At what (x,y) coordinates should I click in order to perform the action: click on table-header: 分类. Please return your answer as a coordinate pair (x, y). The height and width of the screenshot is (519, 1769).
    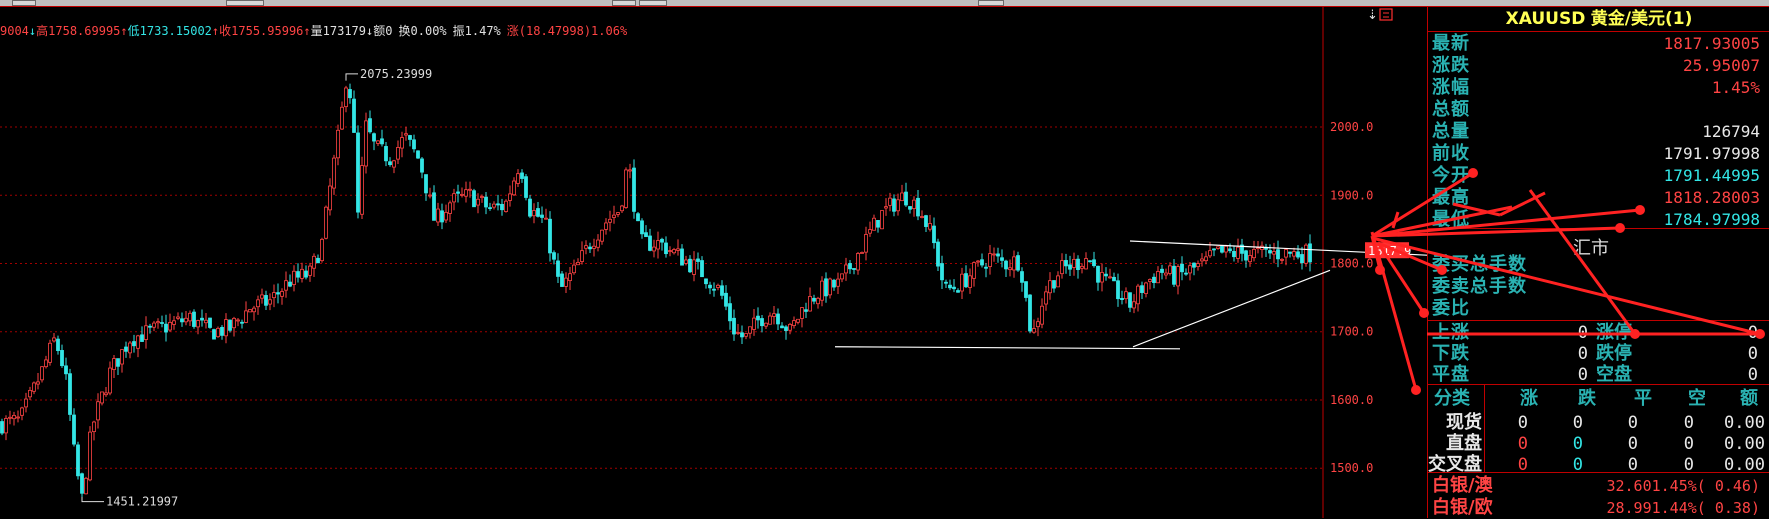
    Looking at the image, I should click on (1452, 399).